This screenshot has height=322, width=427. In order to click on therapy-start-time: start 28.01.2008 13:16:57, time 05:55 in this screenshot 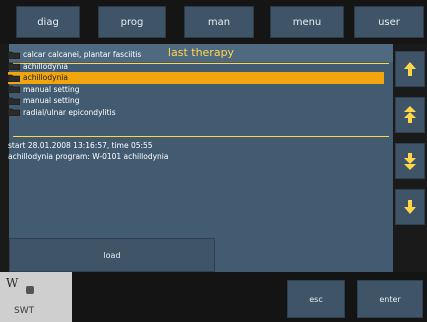, I will do `click(80, 145)`.